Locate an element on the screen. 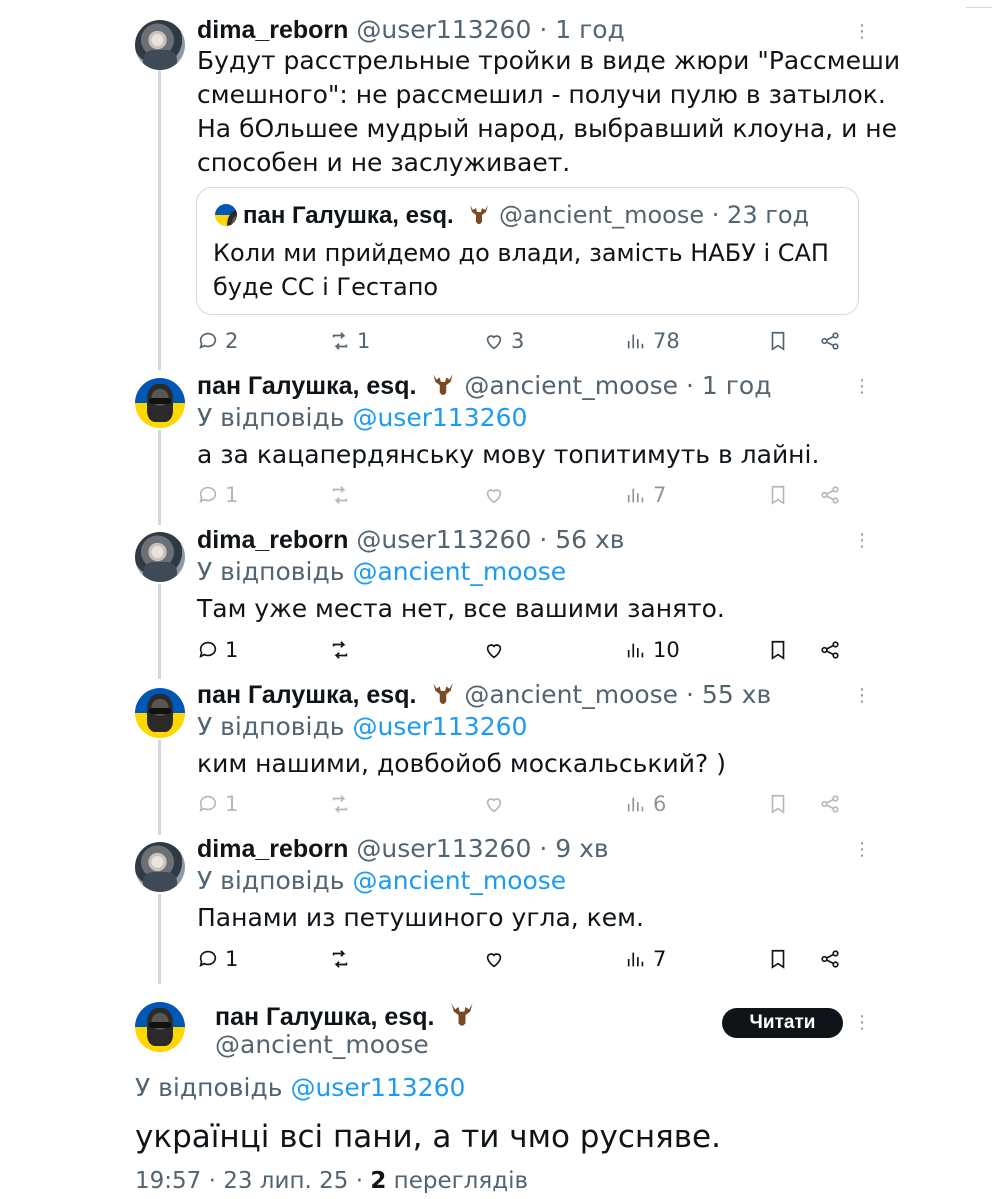 The image size is (992, 1199). follow-button: Читати is located at coordinates (782, 1023).